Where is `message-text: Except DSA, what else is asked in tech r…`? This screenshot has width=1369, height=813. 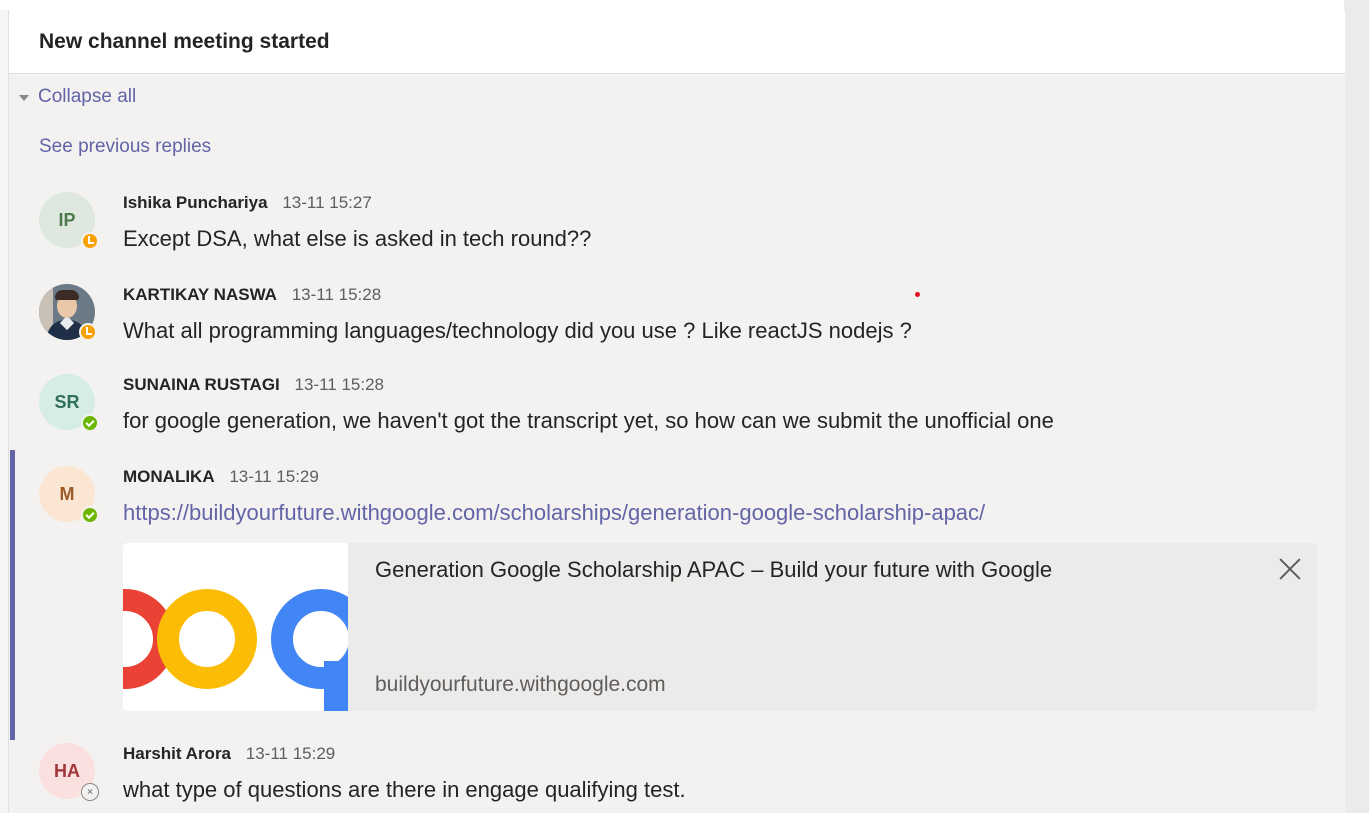 message-text: Except DSA, what else is asked in tech r… is located at coordinates (357, 238).